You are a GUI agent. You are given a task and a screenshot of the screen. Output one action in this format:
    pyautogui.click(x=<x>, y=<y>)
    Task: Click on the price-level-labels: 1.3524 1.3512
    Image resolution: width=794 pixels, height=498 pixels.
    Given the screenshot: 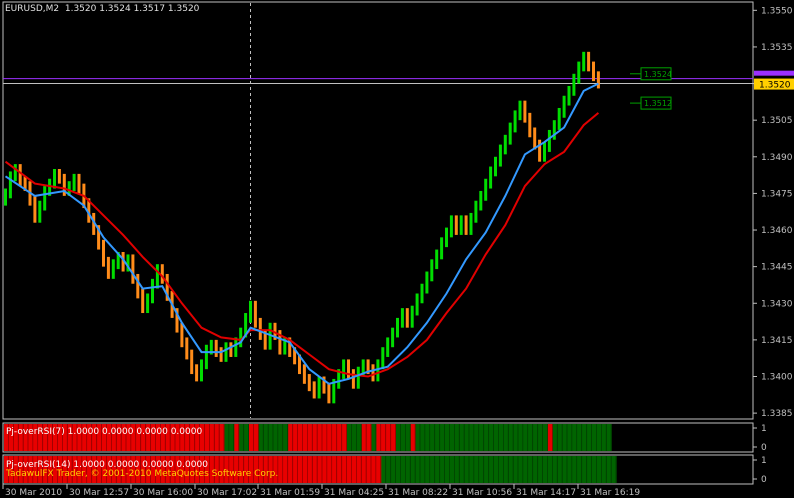 What is the action you would take?
    pyautogui.click(x=651, y=88)
    